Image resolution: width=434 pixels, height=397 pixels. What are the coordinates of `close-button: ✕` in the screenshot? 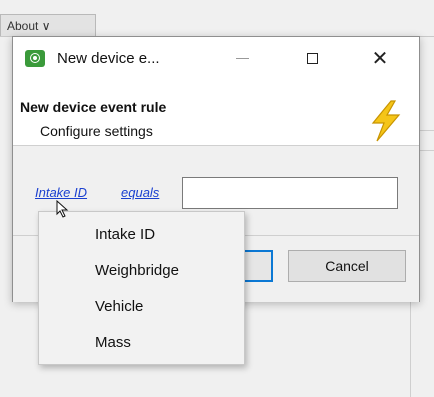 It's located at (380, 59).